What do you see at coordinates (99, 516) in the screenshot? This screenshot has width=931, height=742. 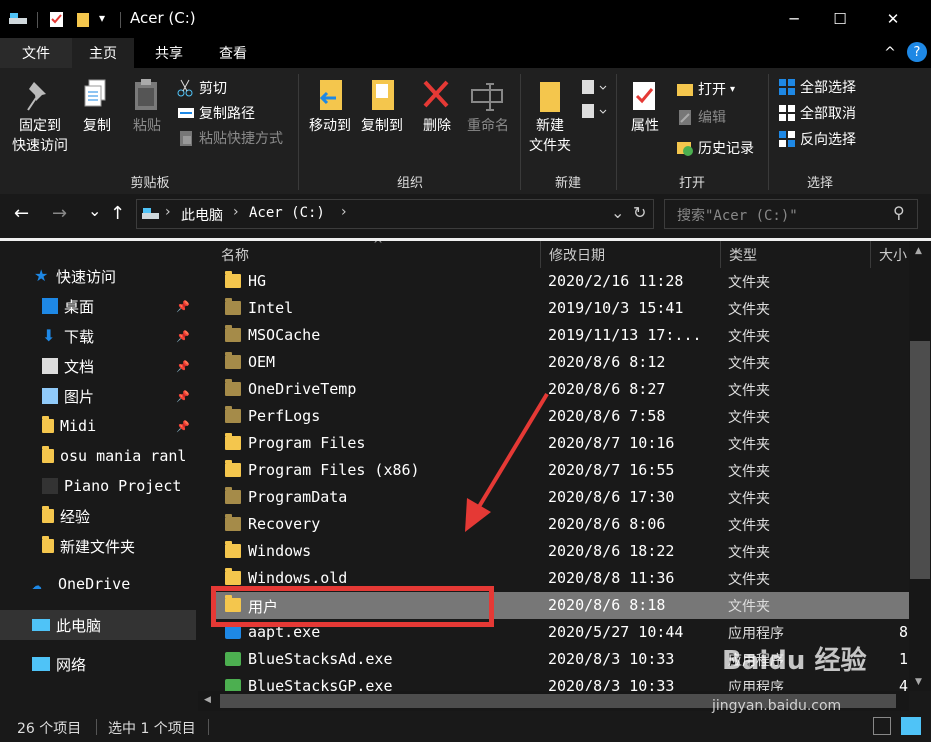 I see `nav-jingyan: 经验` at bounding box center [99, 516].